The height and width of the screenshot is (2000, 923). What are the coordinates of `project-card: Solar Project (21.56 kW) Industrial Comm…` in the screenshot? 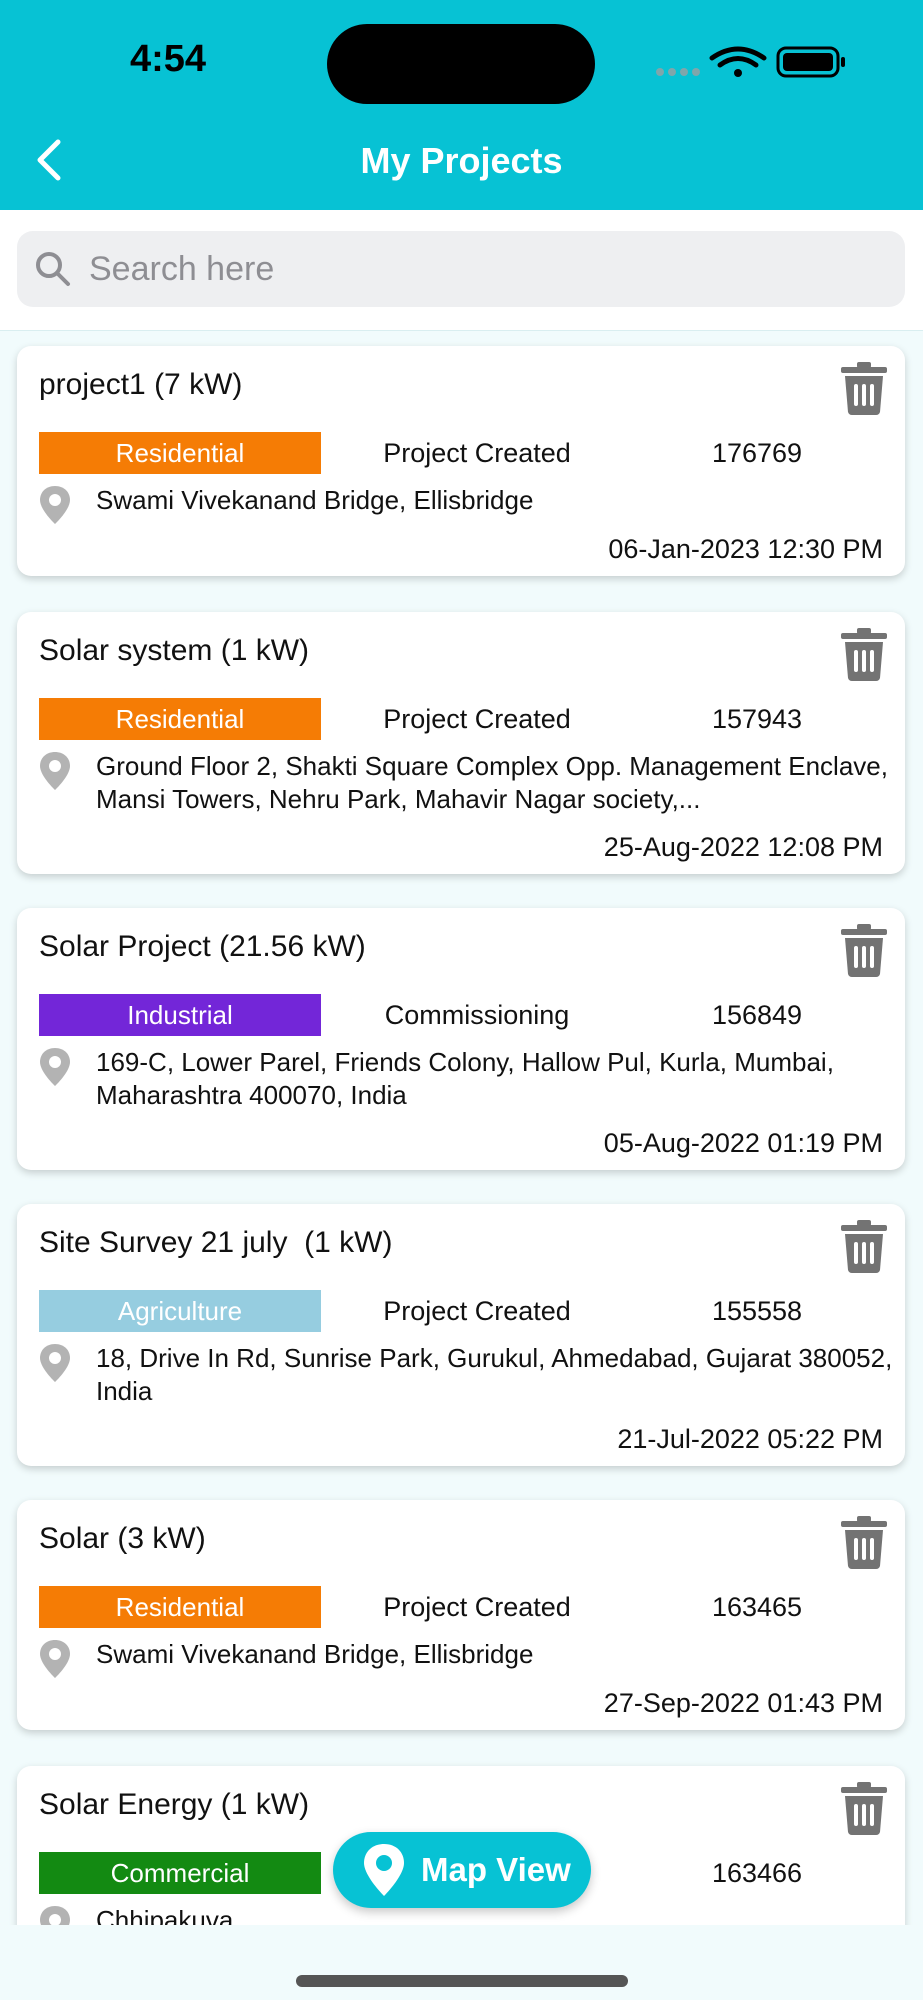 It's located at (461, 1039).